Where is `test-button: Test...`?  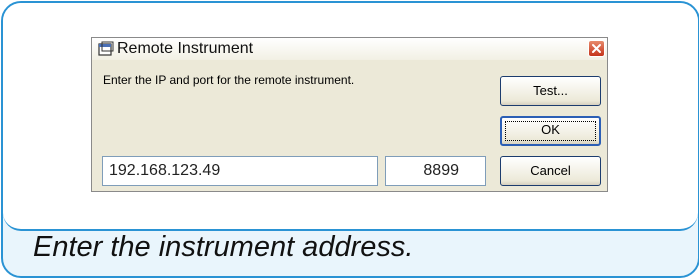 test-button: Test... is located at coordinates (550, 91).